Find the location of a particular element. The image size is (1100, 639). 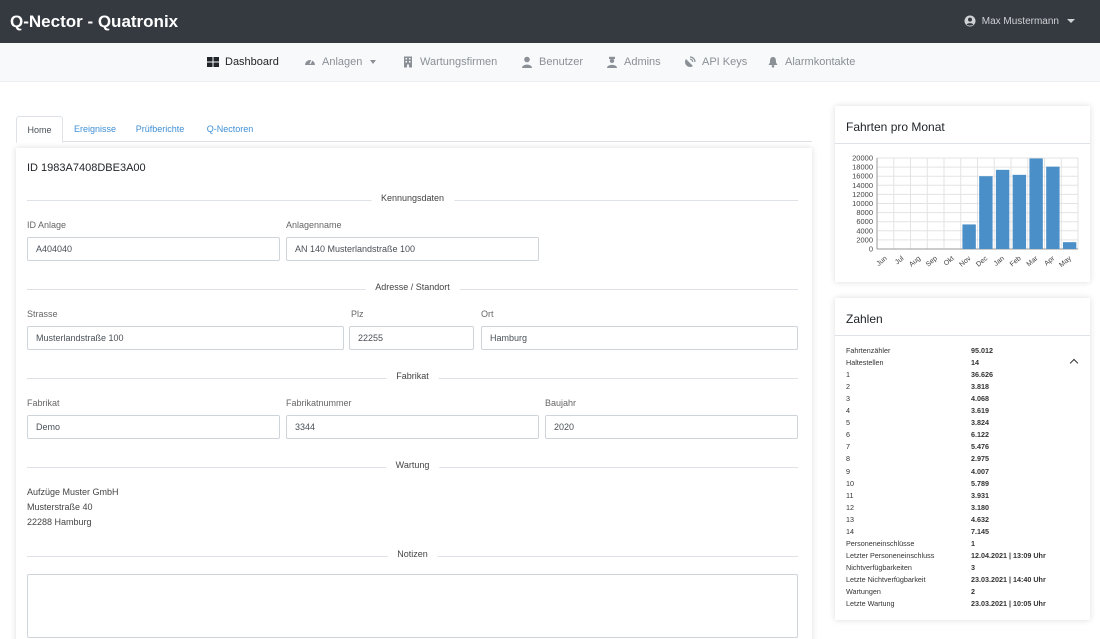

satellite-icon is located at coordinates (690, 61).